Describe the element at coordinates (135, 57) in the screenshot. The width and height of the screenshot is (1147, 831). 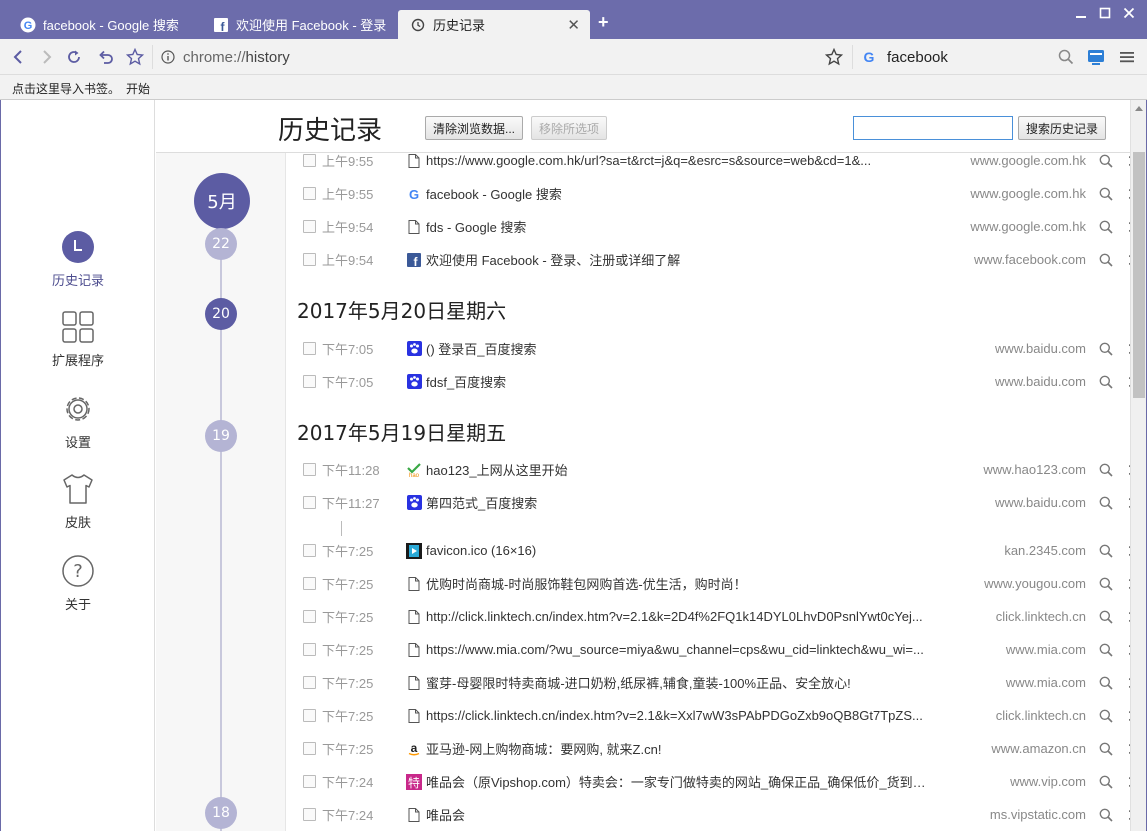
I see `bookmark-star-icon` at that location.